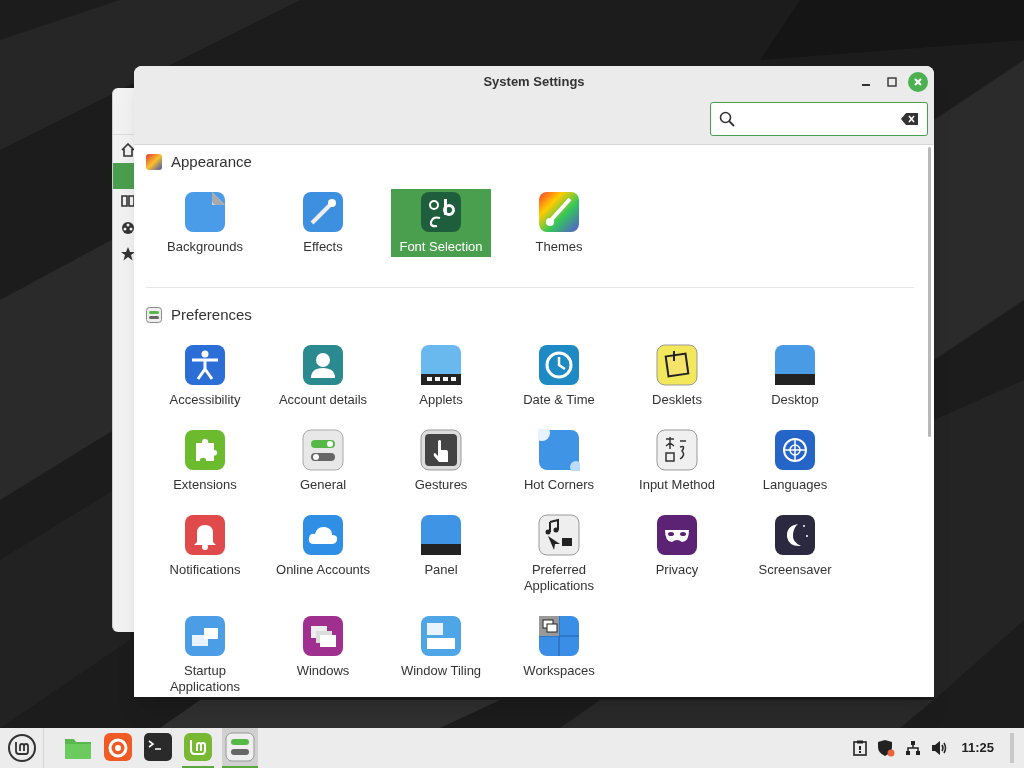 This screenshot has height=768, width=1024. What do you see at coordinates (441, 535) in the screenshot?
I see `taskbar-icon` at bounding box center [441, 535].